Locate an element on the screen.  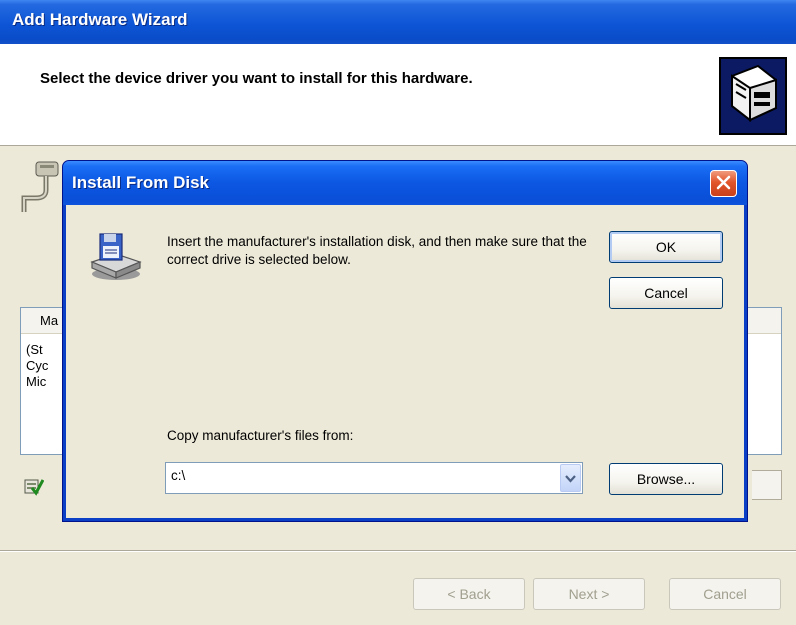
dropdown-arrow-icon is located at coordinates (570, 478).